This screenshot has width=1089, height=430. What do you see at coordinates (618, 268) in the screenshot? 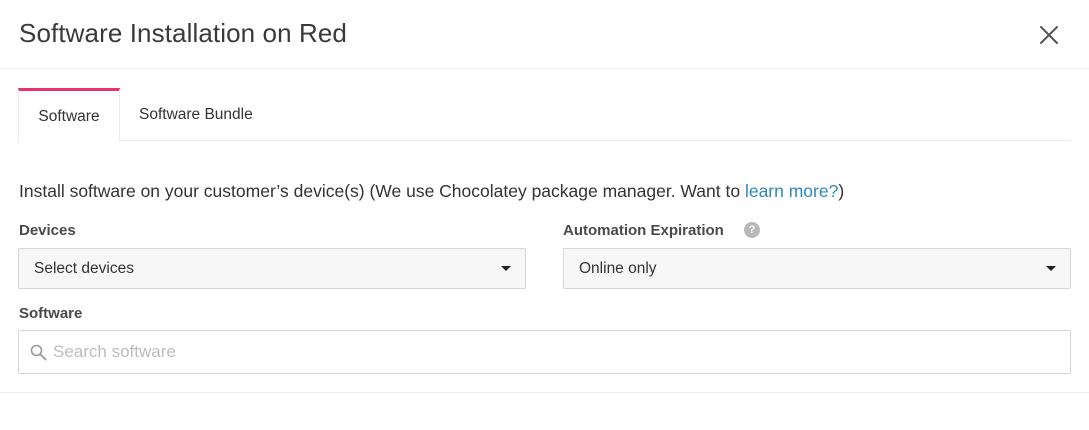
I see `automation-expiration-value: Online only` at bounding box center [618, 268].